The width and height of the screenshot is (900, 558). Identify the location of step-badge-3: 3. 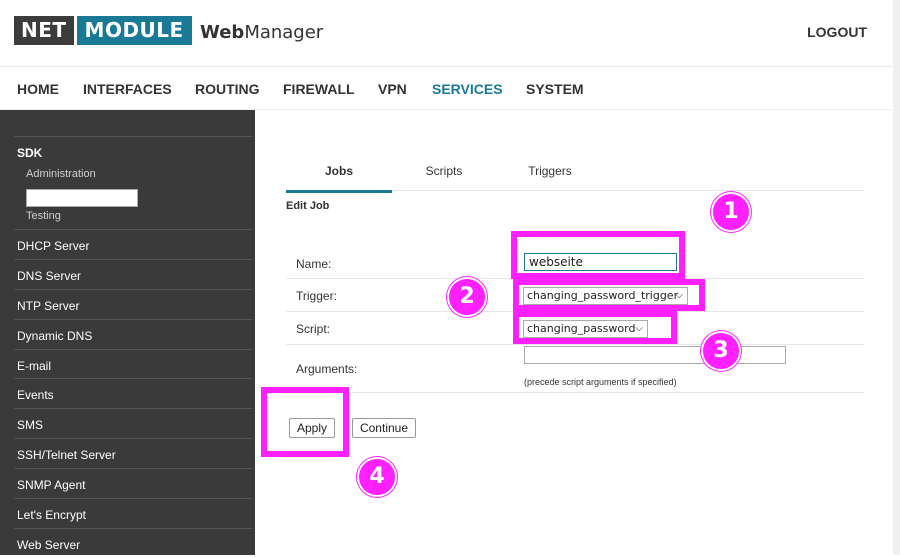
(721, 351).